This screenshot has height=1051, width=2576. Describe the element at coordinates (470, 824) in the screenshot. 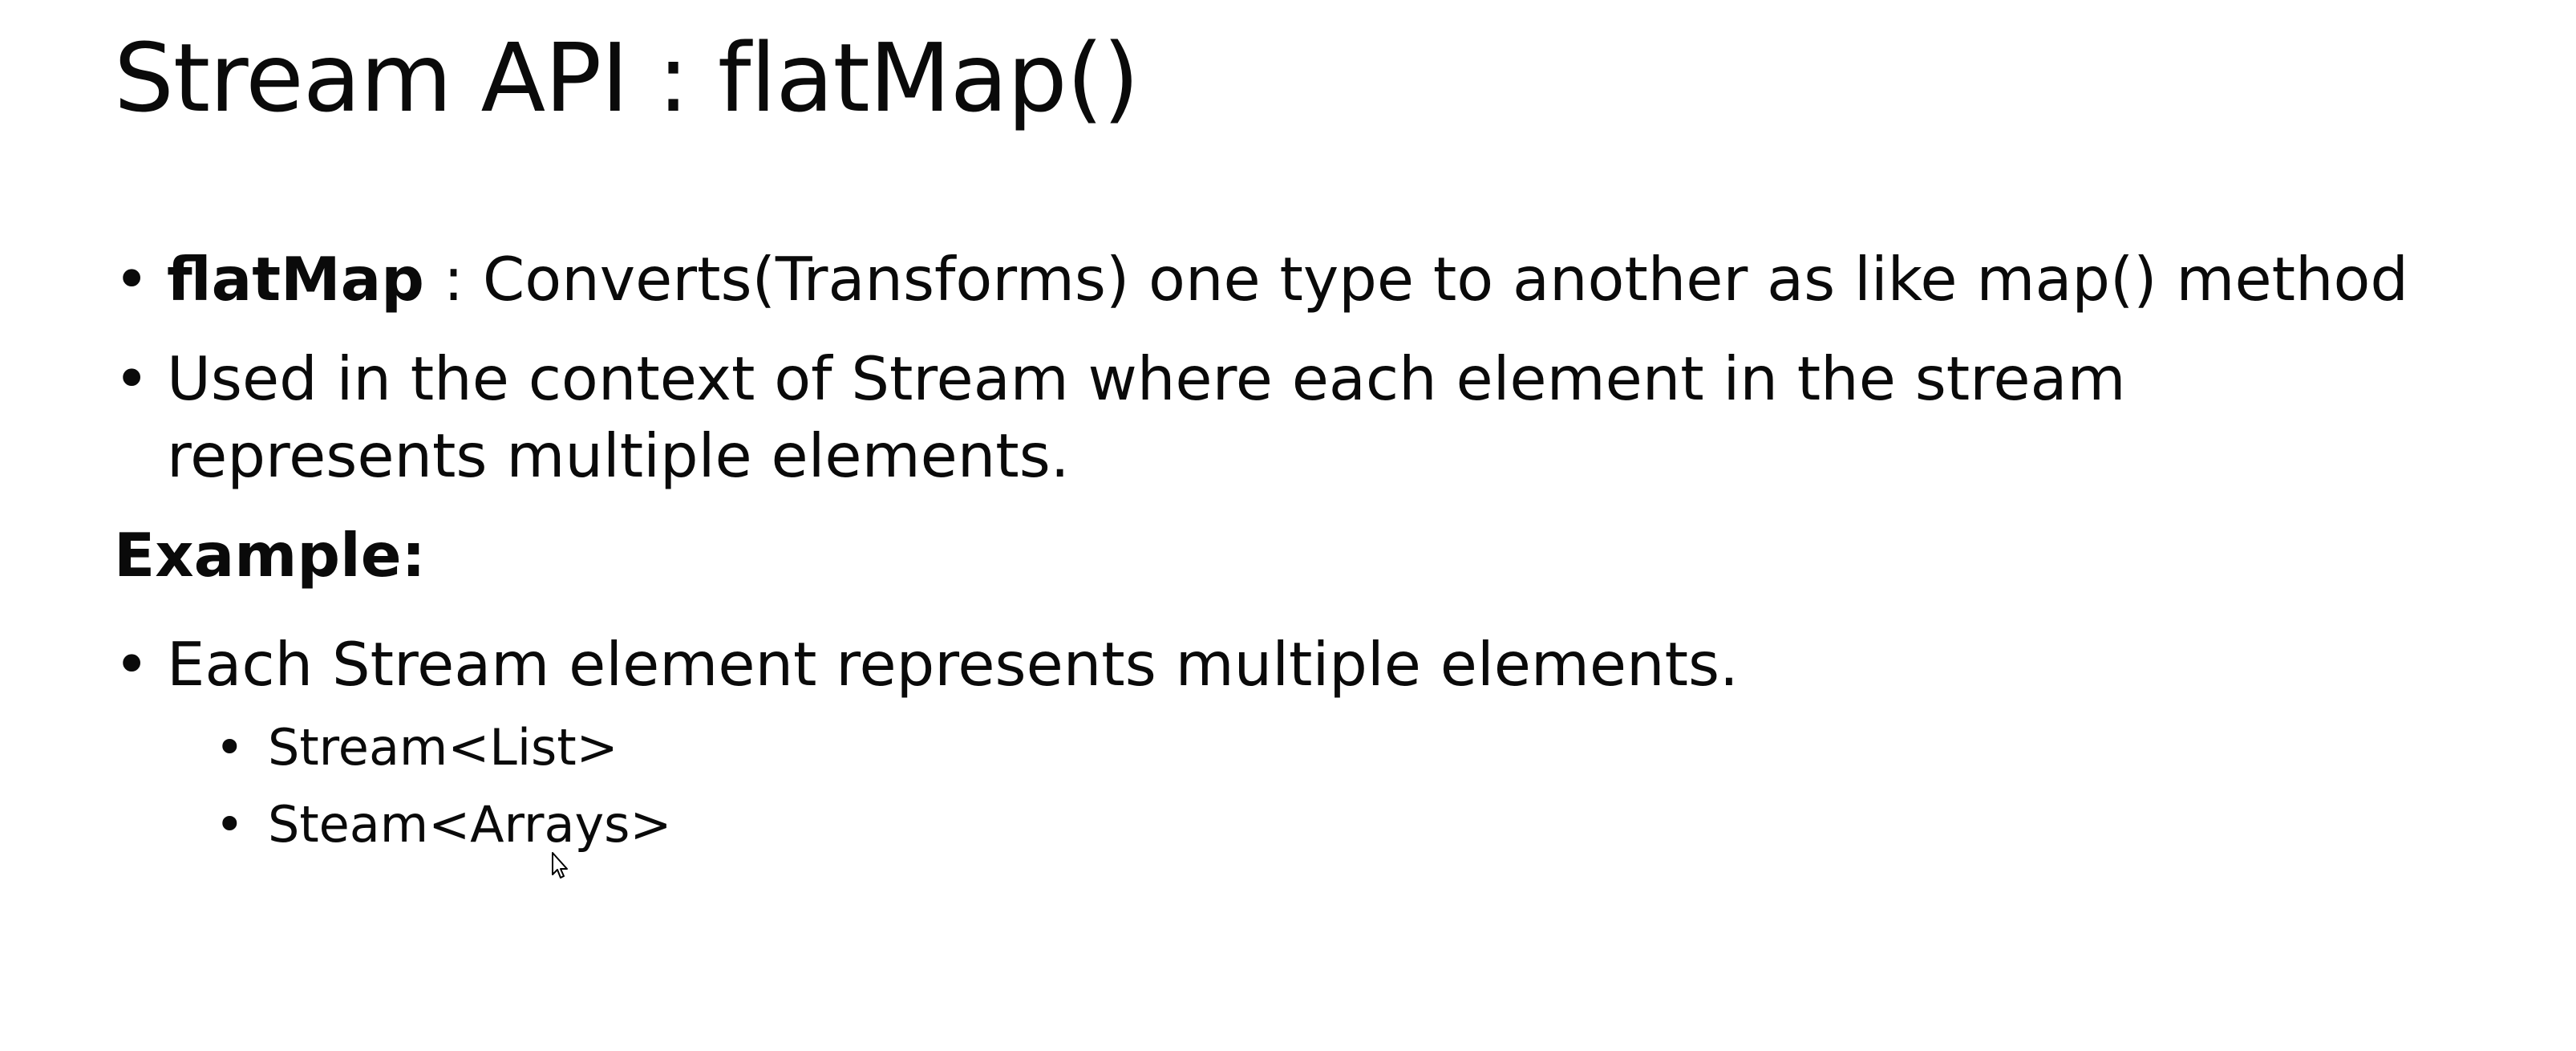

I see `sub-bullet-text: Steam<Arrays>` at that location.